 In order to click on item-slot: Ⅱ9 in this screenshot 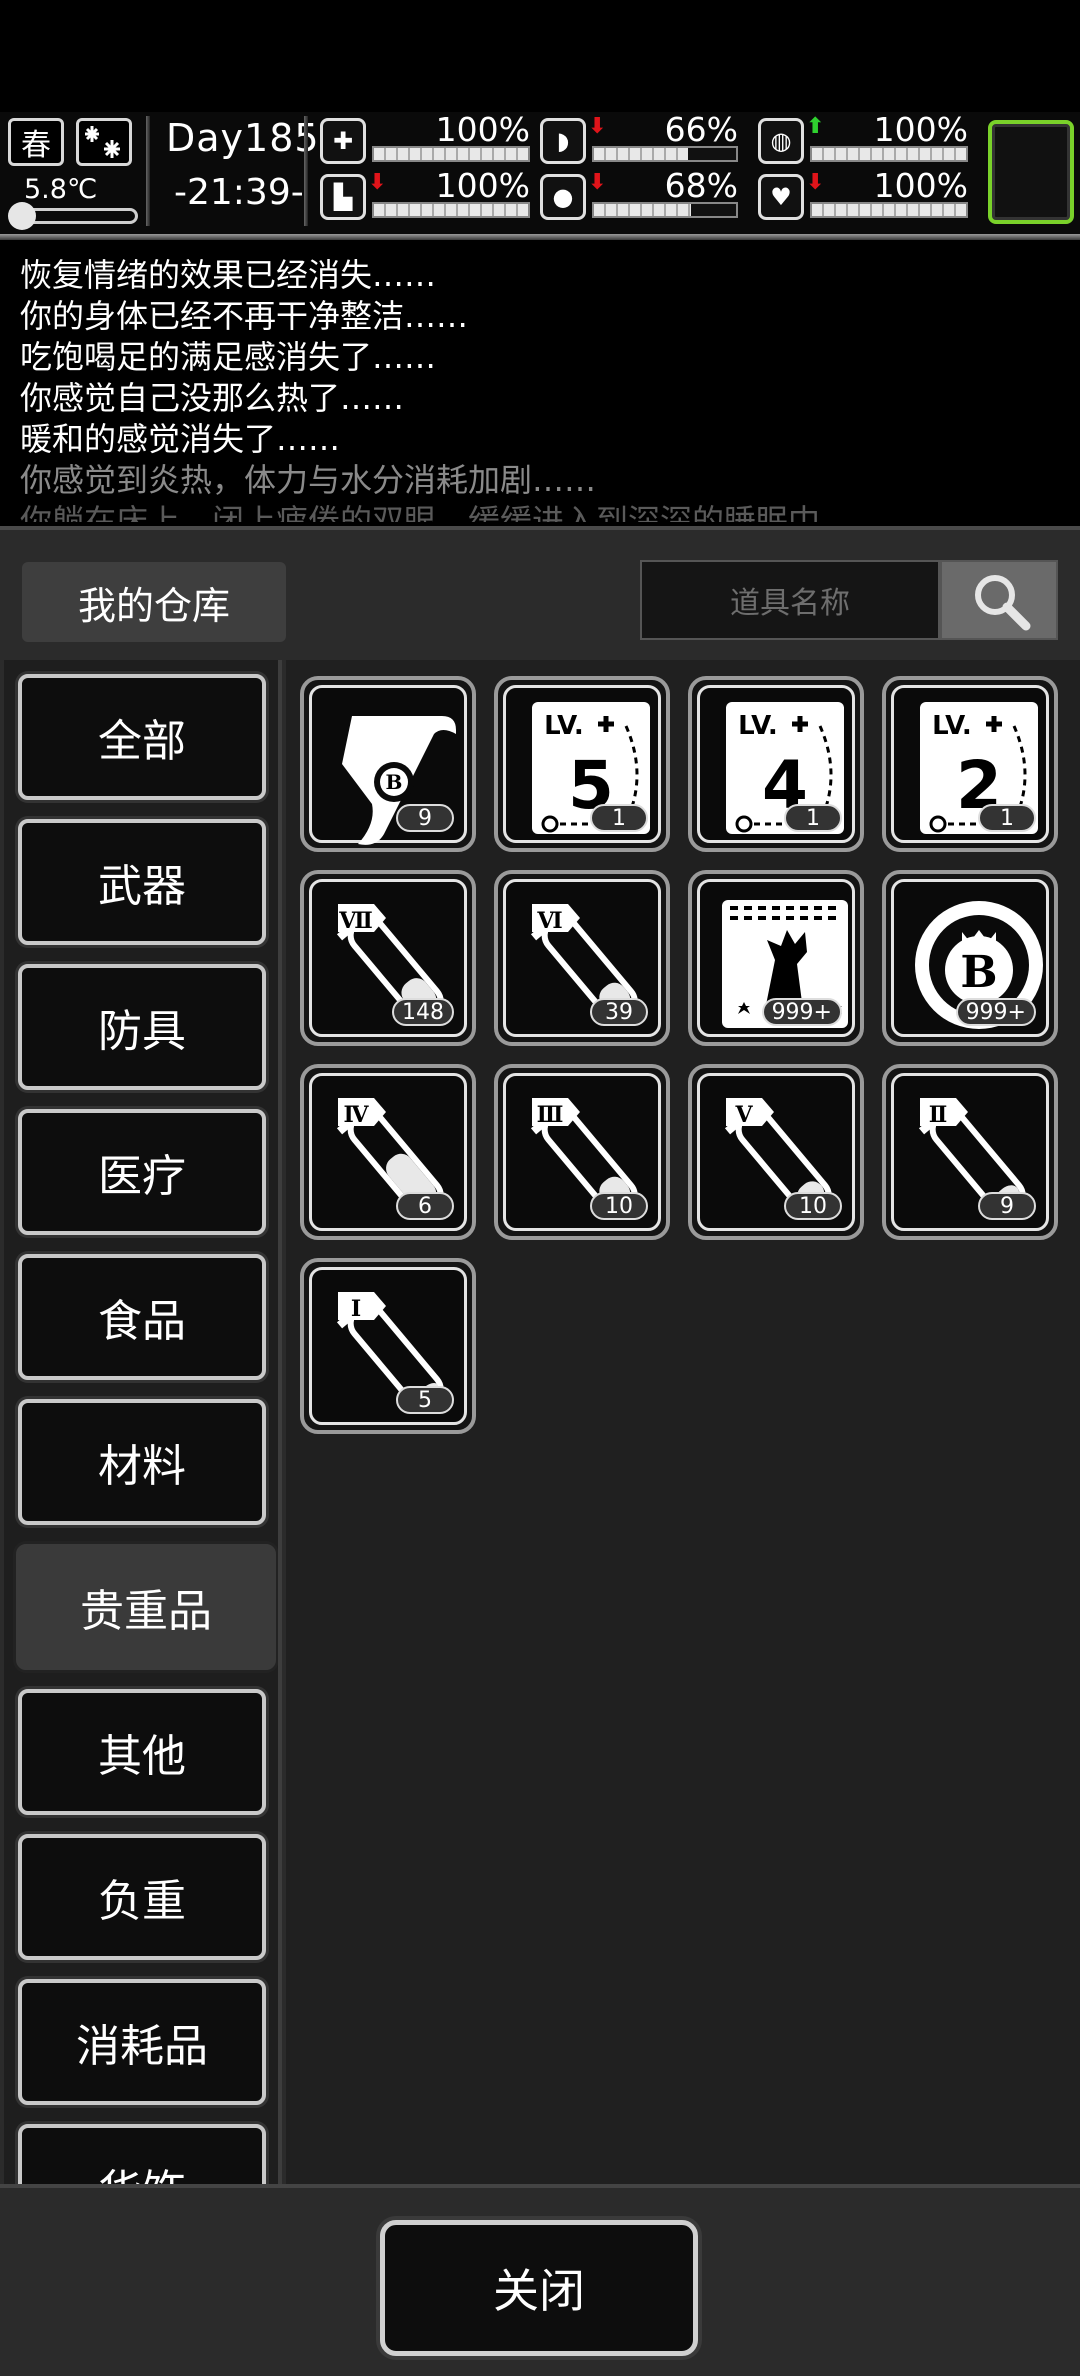, I will do `click(970, 1152)`.